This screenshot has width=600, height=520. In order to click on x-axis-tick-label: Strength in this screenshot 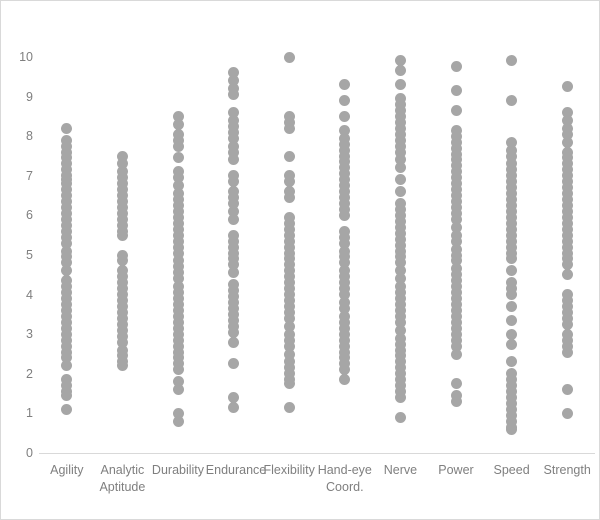, I will do `click(567, 470)`.